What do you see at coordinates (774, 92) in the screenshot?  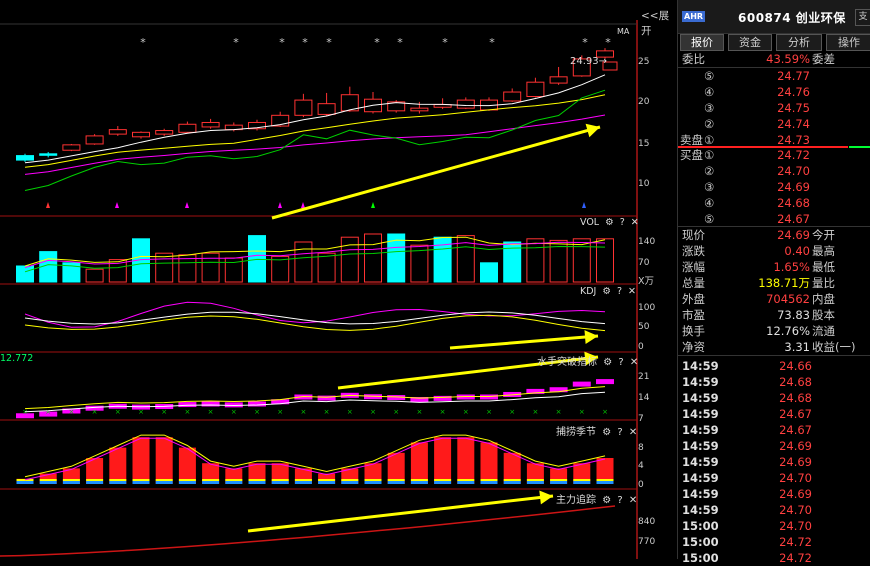 I see `ask-row: ④ 24.76` at bounding box center [774, 92].